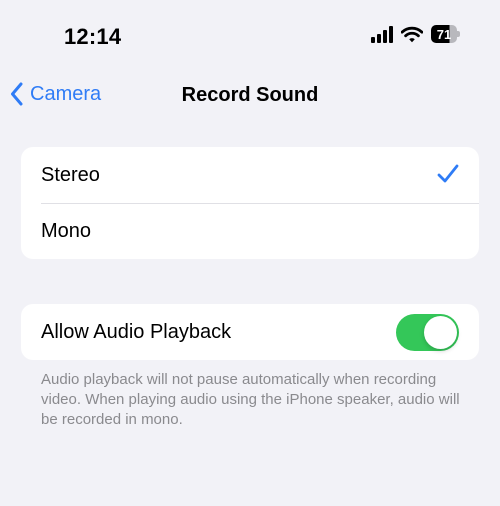 This screenshot has height=506, width=500. I want to click on back-button: Camera, so click(55, 94).